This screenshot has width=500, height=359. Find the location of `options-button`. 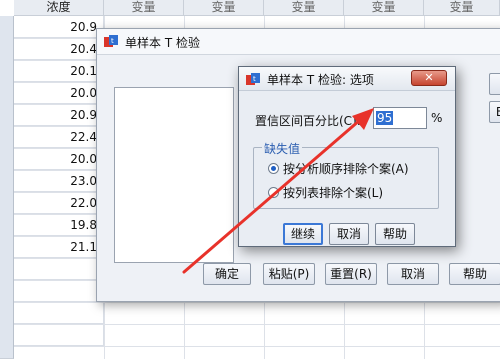

options-button is located at coordinates (494, 84).